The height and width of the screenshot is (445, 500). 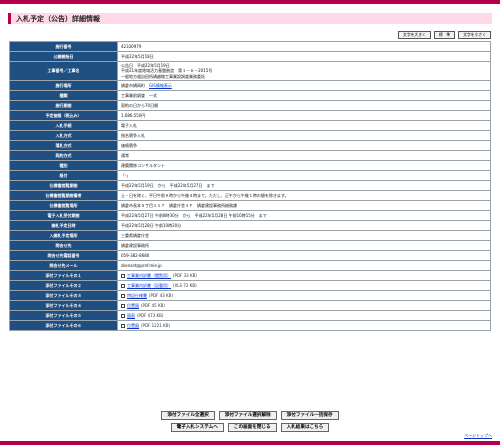 What do you see at coordinates (129, 145) in the screenshot?
I see `value-text: 価格競争` at bounding box center [129, 145].